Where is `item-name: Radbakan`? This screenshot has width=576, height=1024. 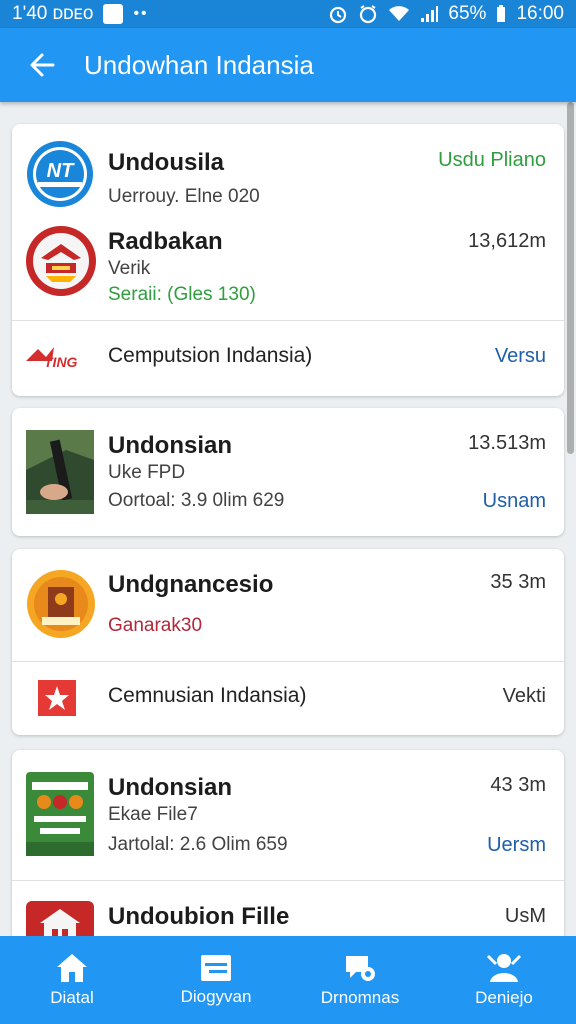 item-name: Radbakan is located at coordinates (165, 241).